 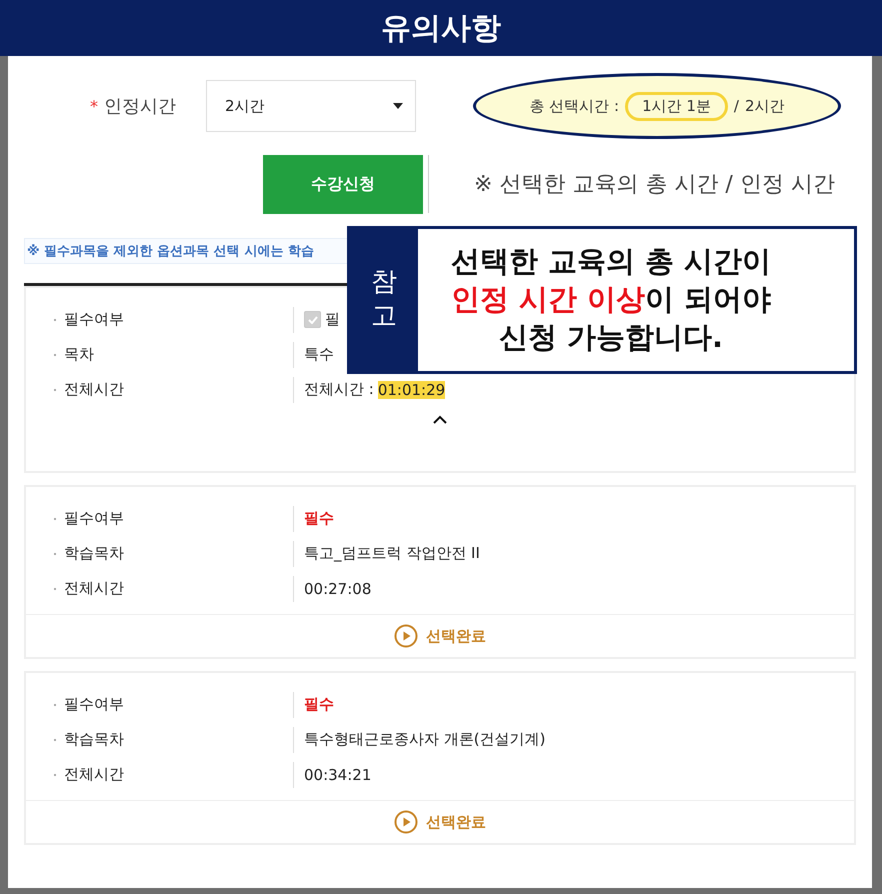 I want to click on highlighted-time: 01:01:29, so click(x=412, y=389).